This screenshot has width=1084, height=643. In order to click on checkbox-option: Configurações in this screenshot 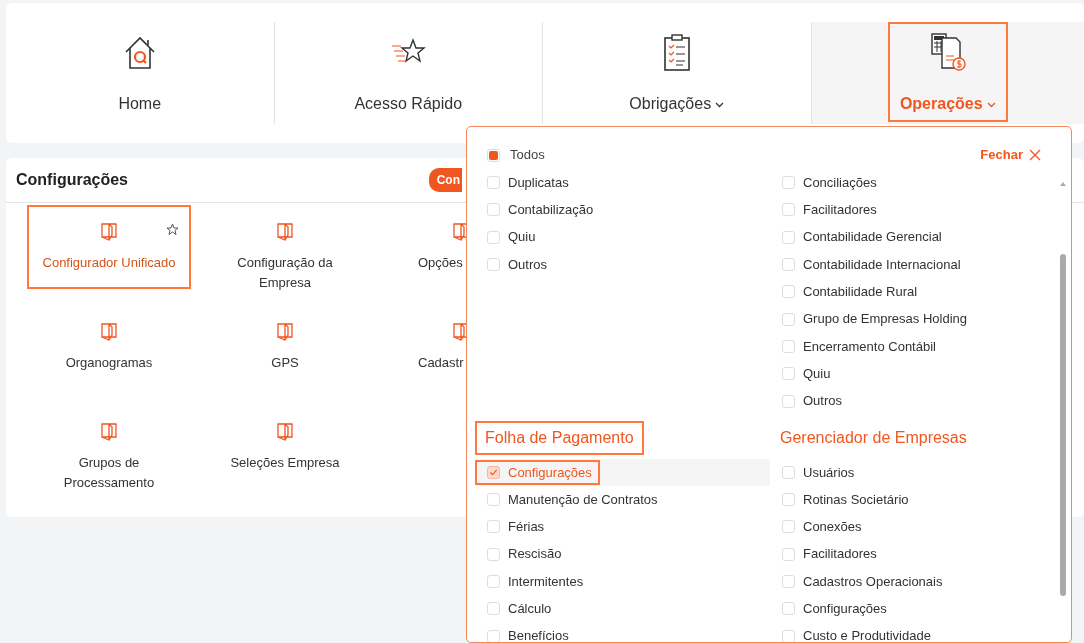, I will do `click(832, 609)`.